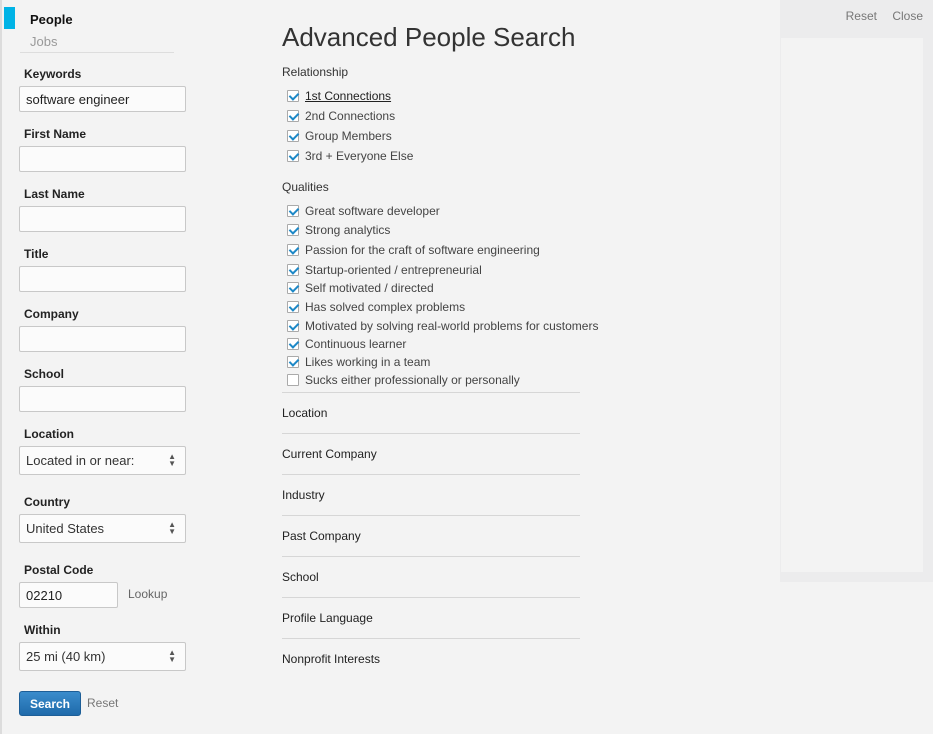  What do you see at coordinates (385, 307) in the screenshot?
I see `option-label: Has solved complex problems` at bounding box center [385, 307].